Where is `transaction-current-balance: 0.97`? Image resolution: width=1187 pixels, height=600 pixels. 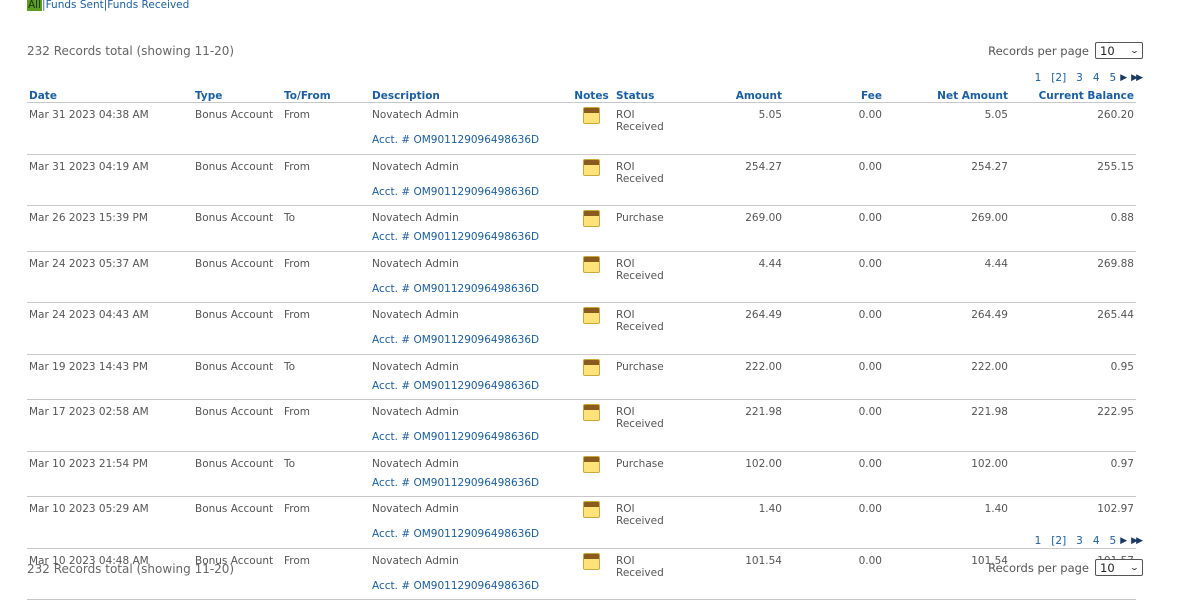
transaction-current-balance: 0.97 is located at coordinates (1122, 463).